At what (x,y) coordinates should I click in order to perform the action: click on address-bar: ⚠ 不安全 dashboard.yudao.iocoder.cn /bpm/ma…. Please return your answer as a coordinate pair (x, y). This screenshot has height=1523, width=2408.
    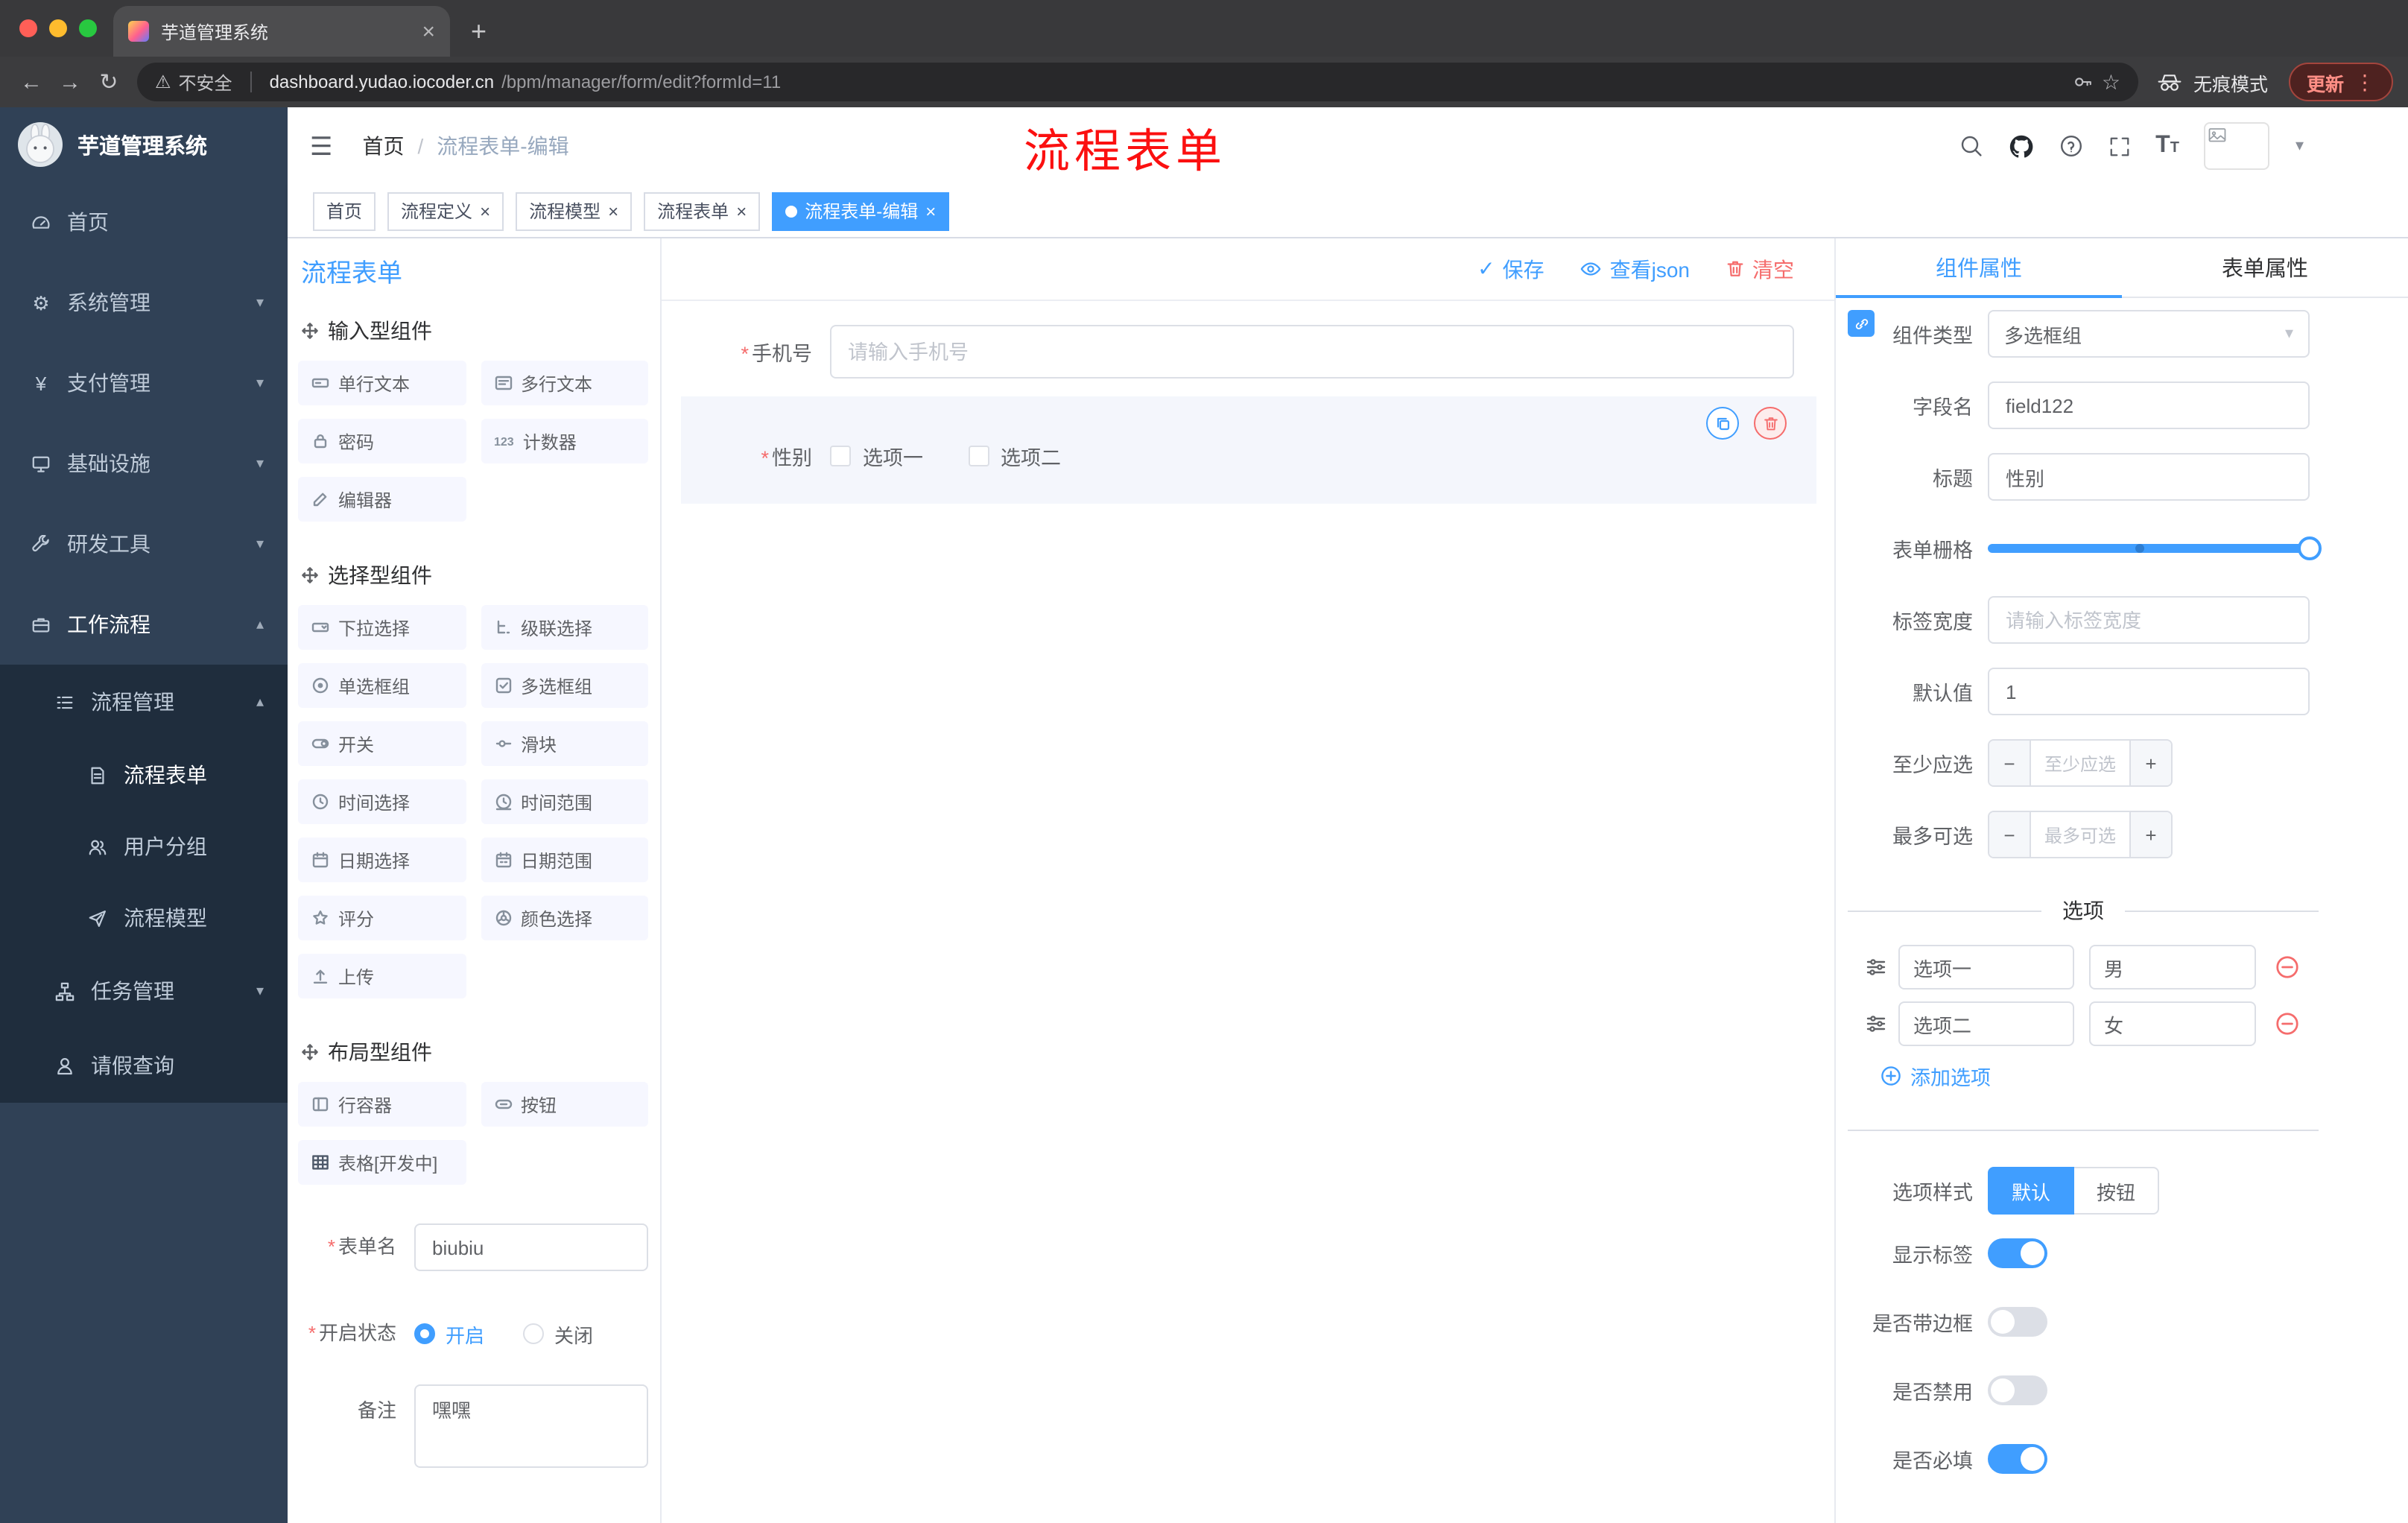
    Looking at the image, I should click on (1137, 82).